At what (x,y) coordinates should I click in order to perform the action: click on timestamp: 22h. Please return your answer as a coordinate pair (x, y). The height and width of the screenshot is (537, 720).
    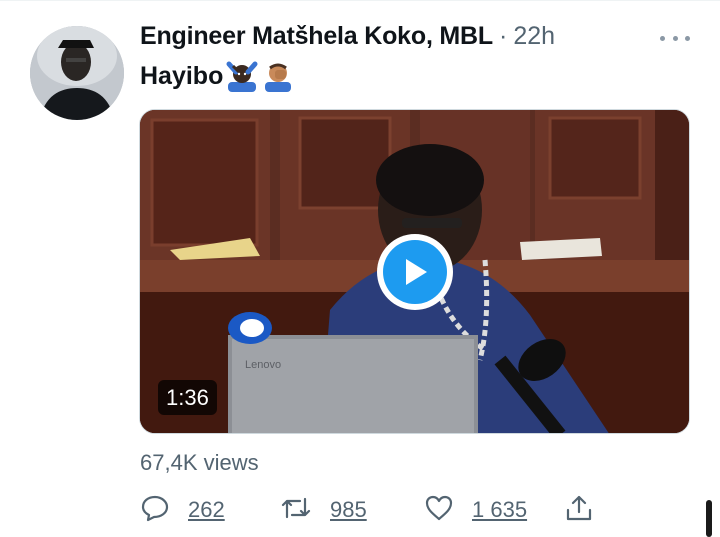
    Looking at the image, I should click on (534, 36).